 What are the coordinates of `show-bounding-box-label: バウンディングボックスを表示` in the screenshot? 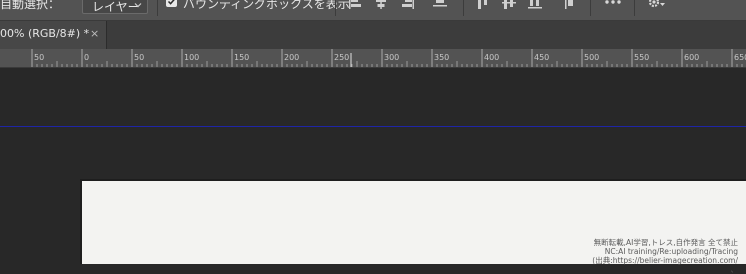 It's located at (266, 5).